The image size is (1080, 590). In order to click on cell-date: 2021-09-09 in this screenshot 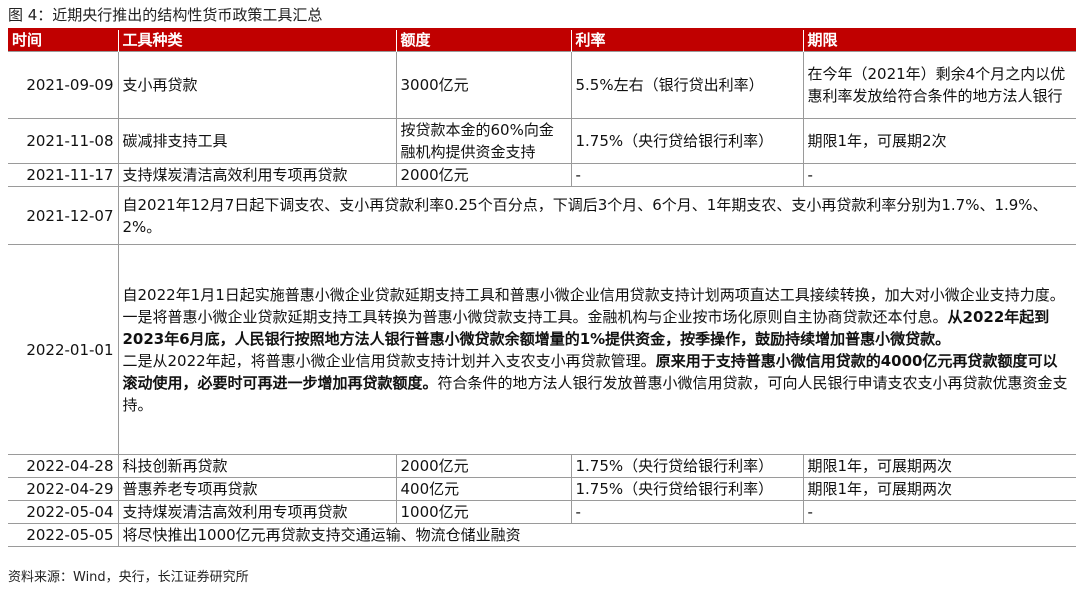, I will do `click(63, 85)`.